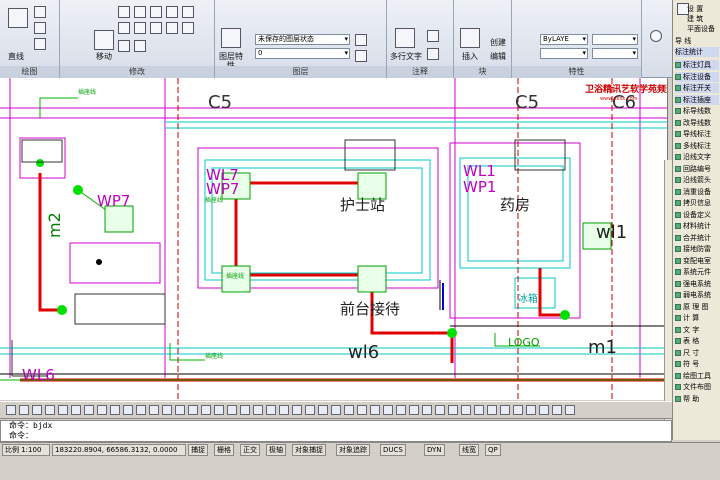 The height and width of the screenshot is (480, 720). I want to click on status-toggle: 对象捕捉, so click(309, 450).